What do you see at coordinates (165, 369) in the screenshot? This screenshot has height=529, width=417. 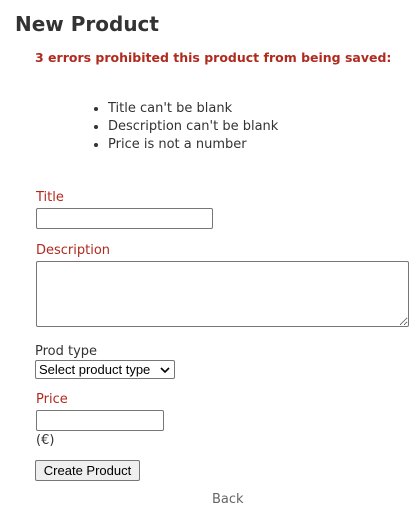 I see `chevron-down-icon` at bounding box center [165, 369].